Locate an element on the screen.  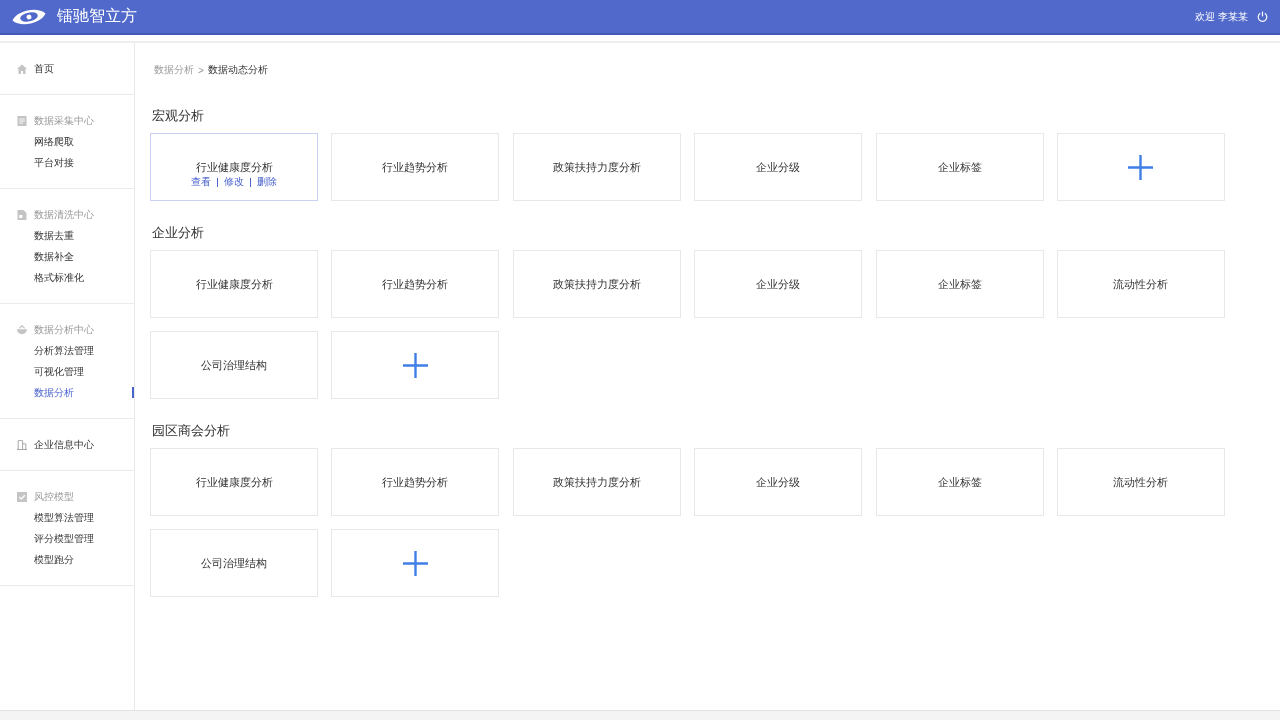
sidebar-item: 模型跑分 is located at coordinates (67, 559).